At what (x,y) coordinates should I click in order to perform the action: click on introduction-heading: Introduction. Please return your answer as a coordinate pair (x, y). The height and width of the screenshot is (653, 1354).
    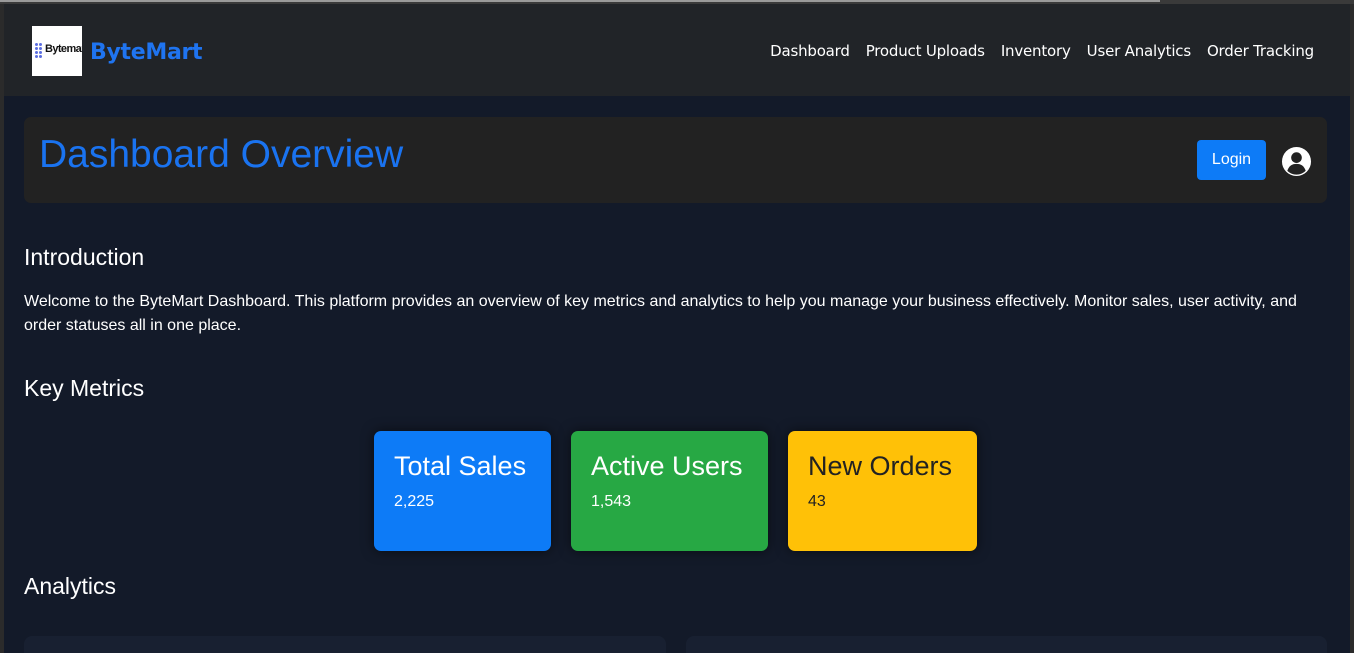
    Looking at the image, I should click on (84, 257).